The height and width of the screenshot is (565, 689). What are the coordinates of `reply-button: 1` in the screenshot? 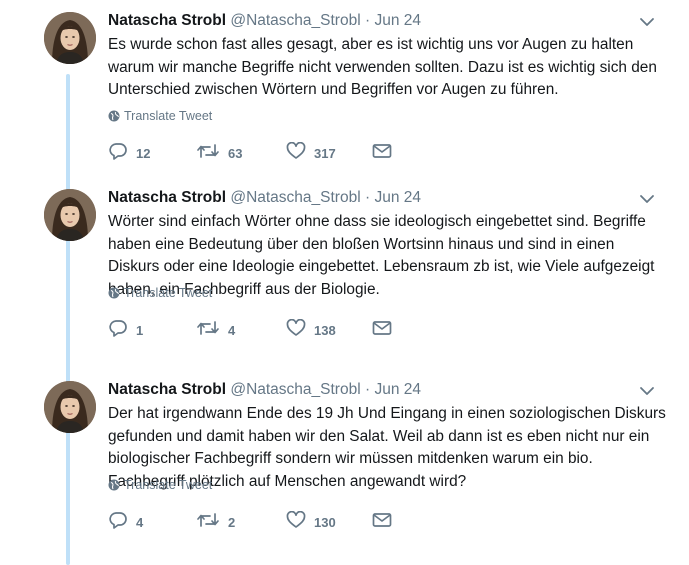 It's located at (126, 330).